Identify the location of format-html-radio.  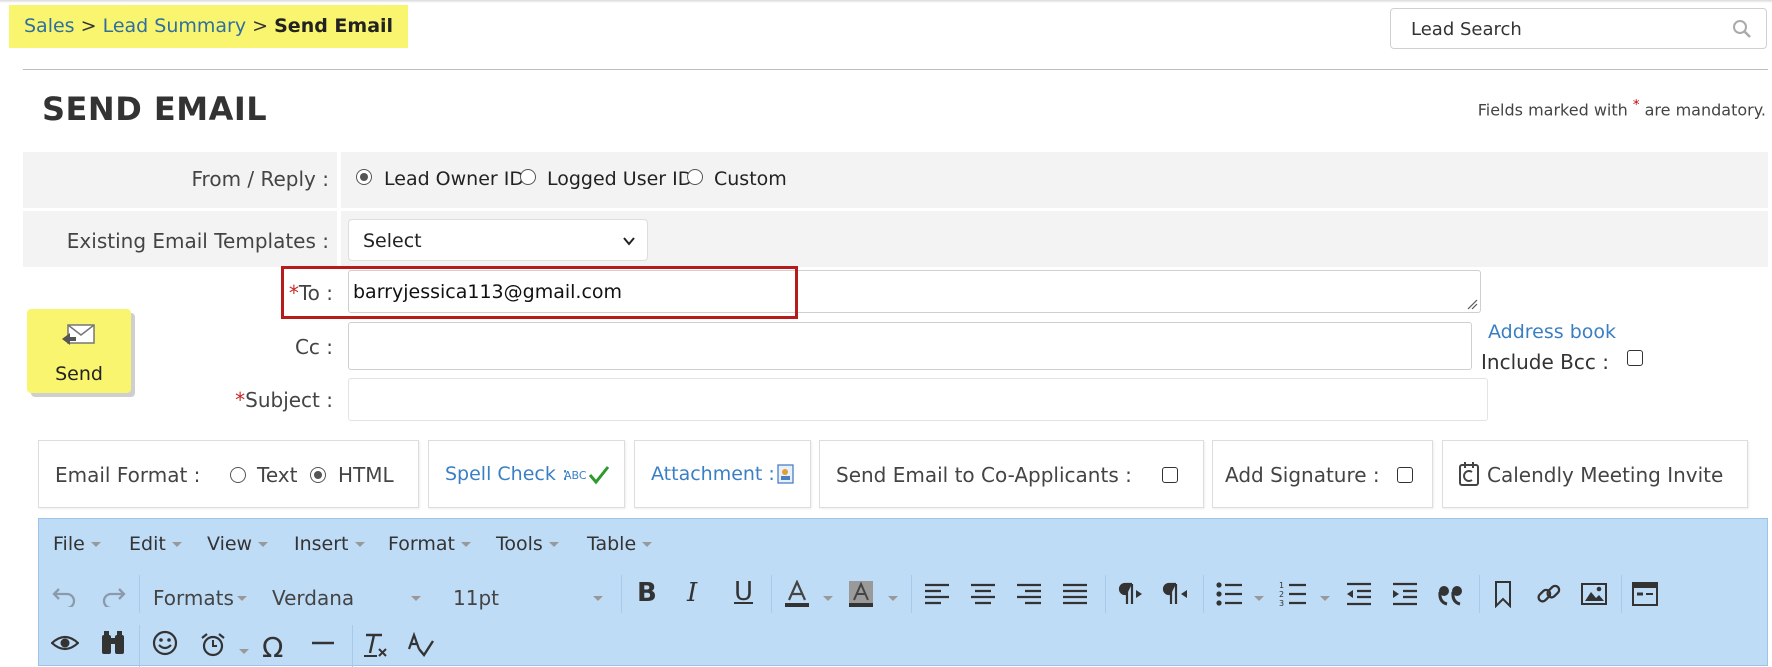
(318, 475).